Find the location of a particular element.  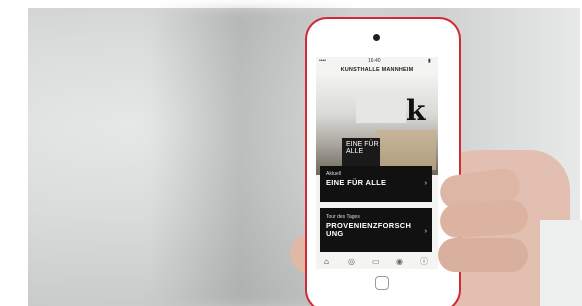

card-kicker: Tour des Tages is located at coordinates (343, 217).